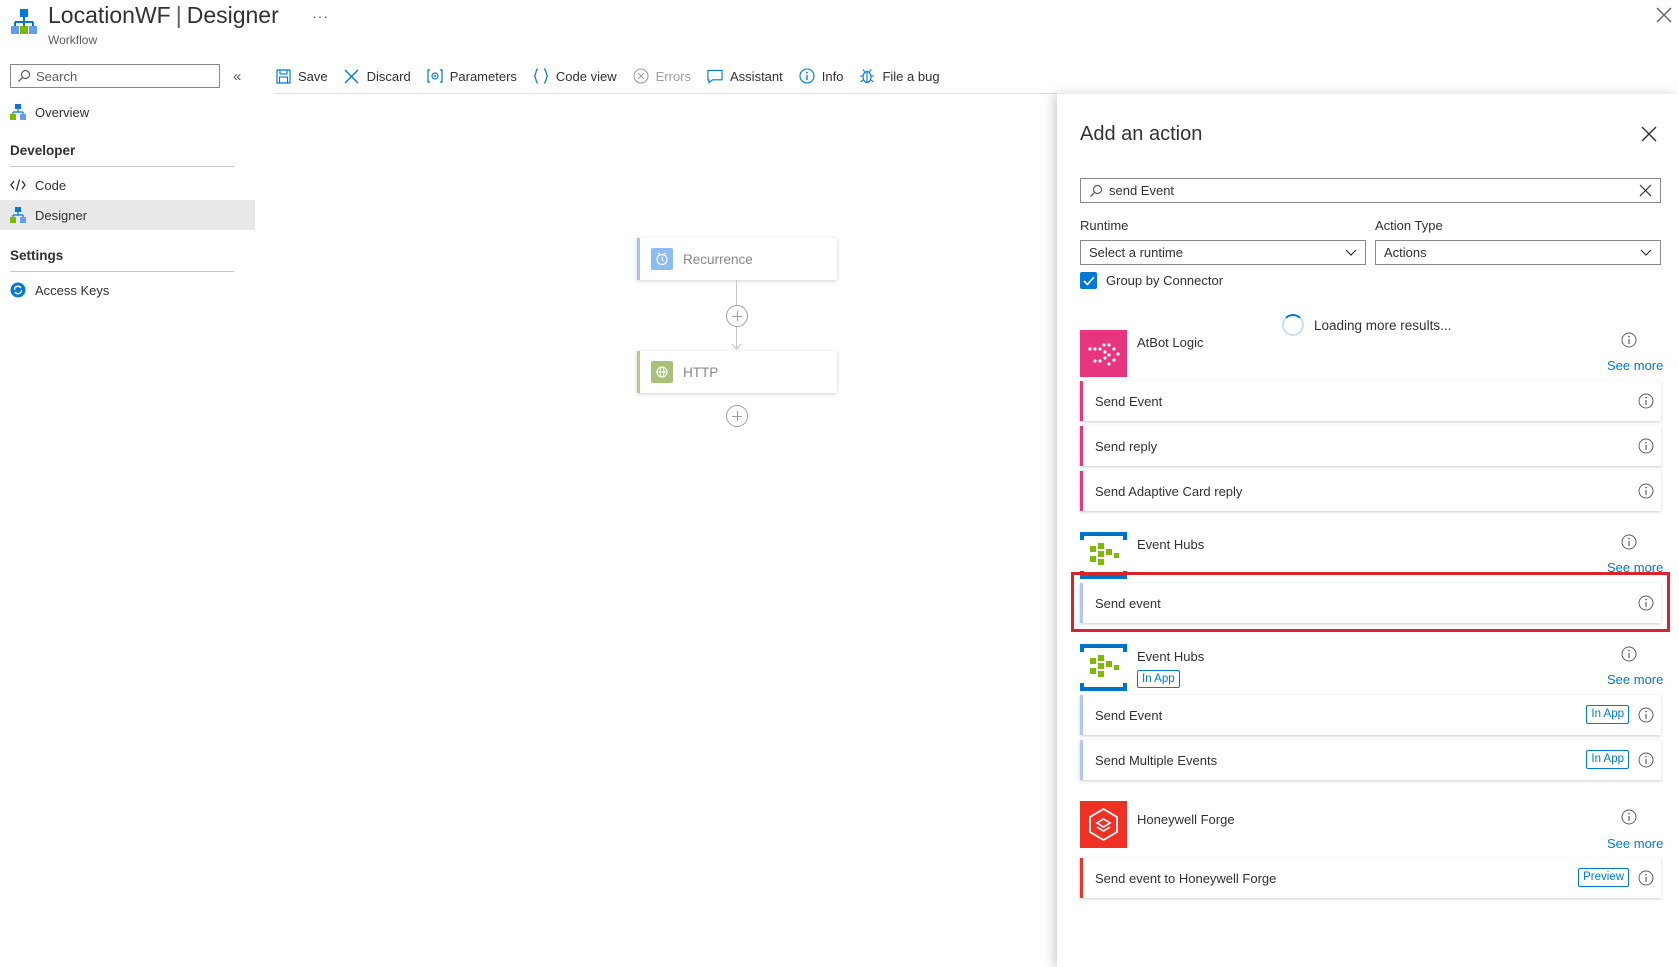 This screenshot has height=967, width=1679. Describe the element at coordinates (483, 76) in the screenshot. I see `parameters-label: Parameters` at that location.